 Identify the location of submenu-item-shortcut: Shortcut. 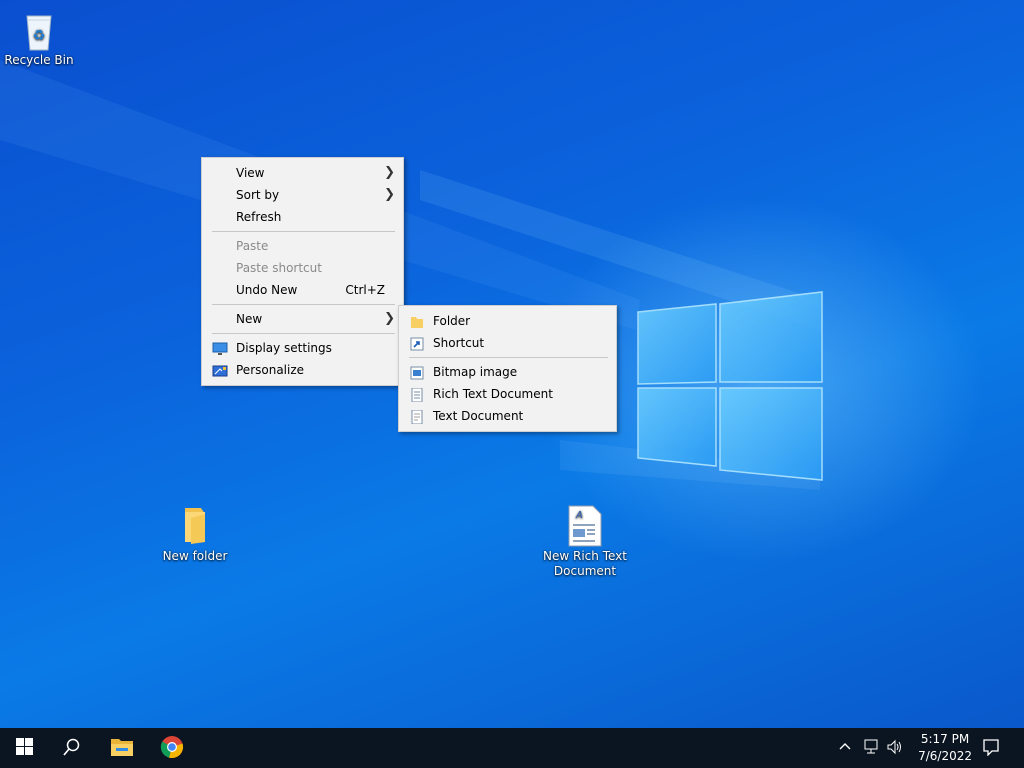
(507, 343).